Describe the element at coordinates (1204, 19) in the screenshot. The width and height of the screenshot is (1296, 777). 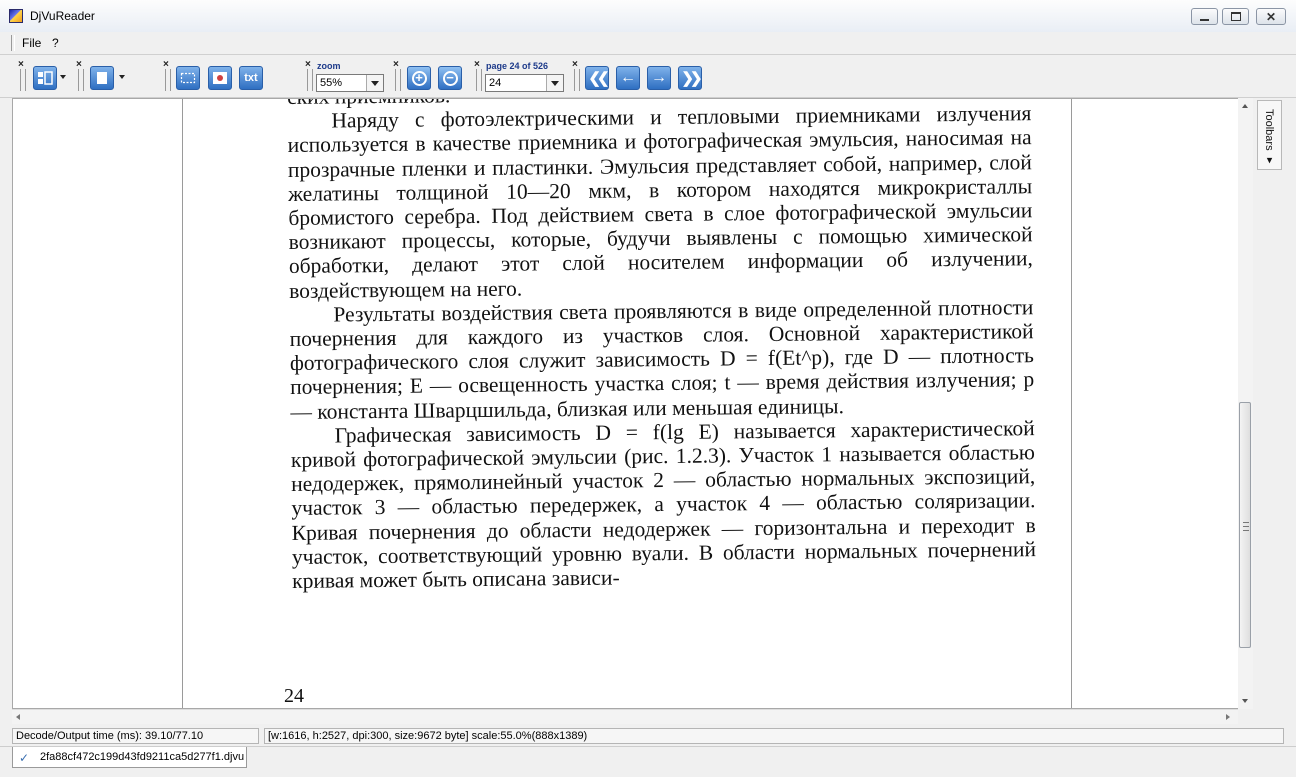
I see `minimize-icon` at that location.